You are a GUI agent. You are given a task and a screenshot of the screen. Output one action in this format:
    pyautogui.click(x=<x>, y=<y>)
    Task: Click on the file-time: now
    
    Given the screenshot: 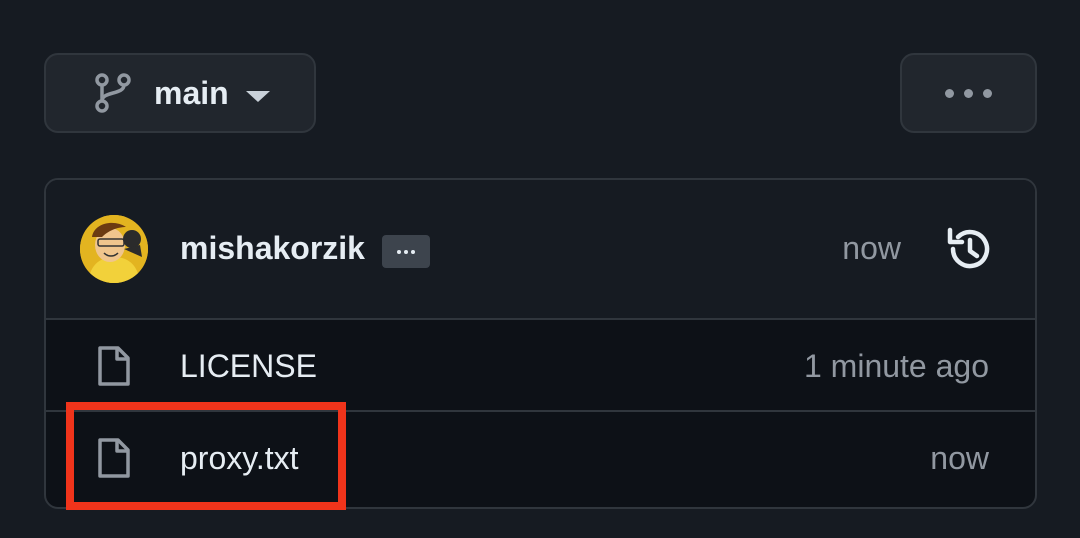 What is the action you would take?
    pyautogui.click(x=959, y=458)
    